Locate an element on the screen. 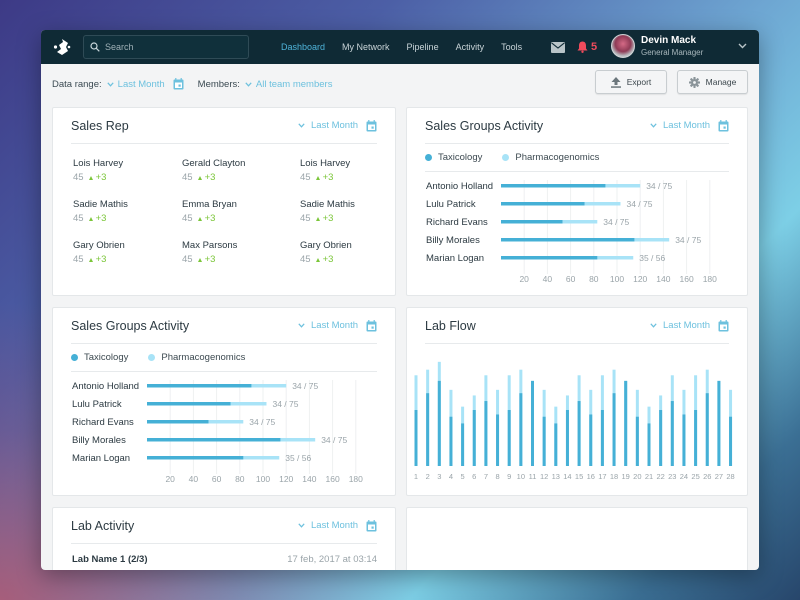 This screenshot has width=800, height=600. nav-dashboard: Dashboard is located at coordinates (303, 47).